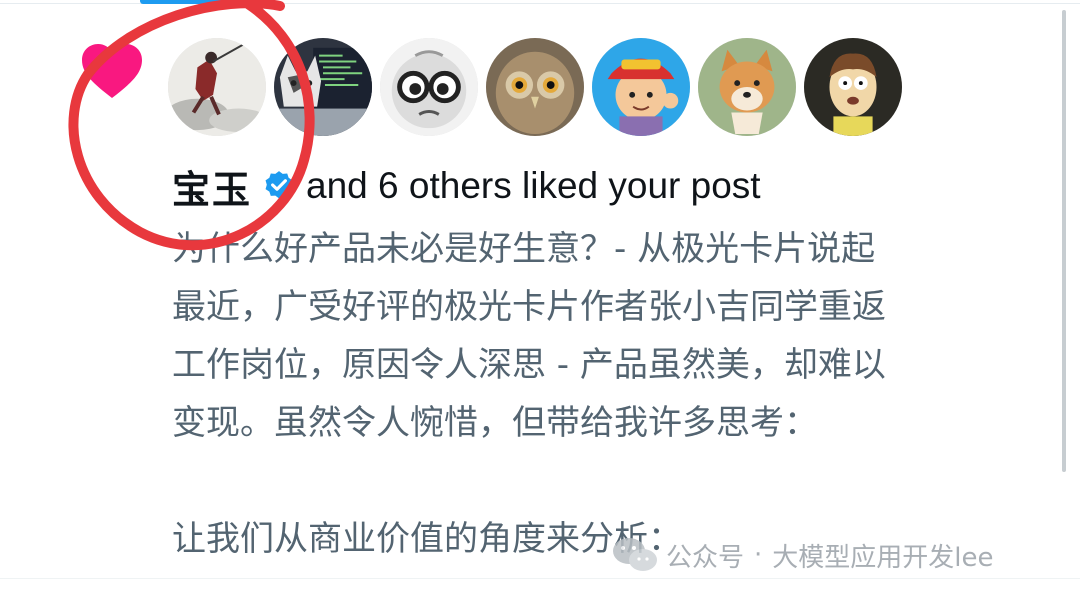  I want to click on scrollbar, so click(1064, 290).